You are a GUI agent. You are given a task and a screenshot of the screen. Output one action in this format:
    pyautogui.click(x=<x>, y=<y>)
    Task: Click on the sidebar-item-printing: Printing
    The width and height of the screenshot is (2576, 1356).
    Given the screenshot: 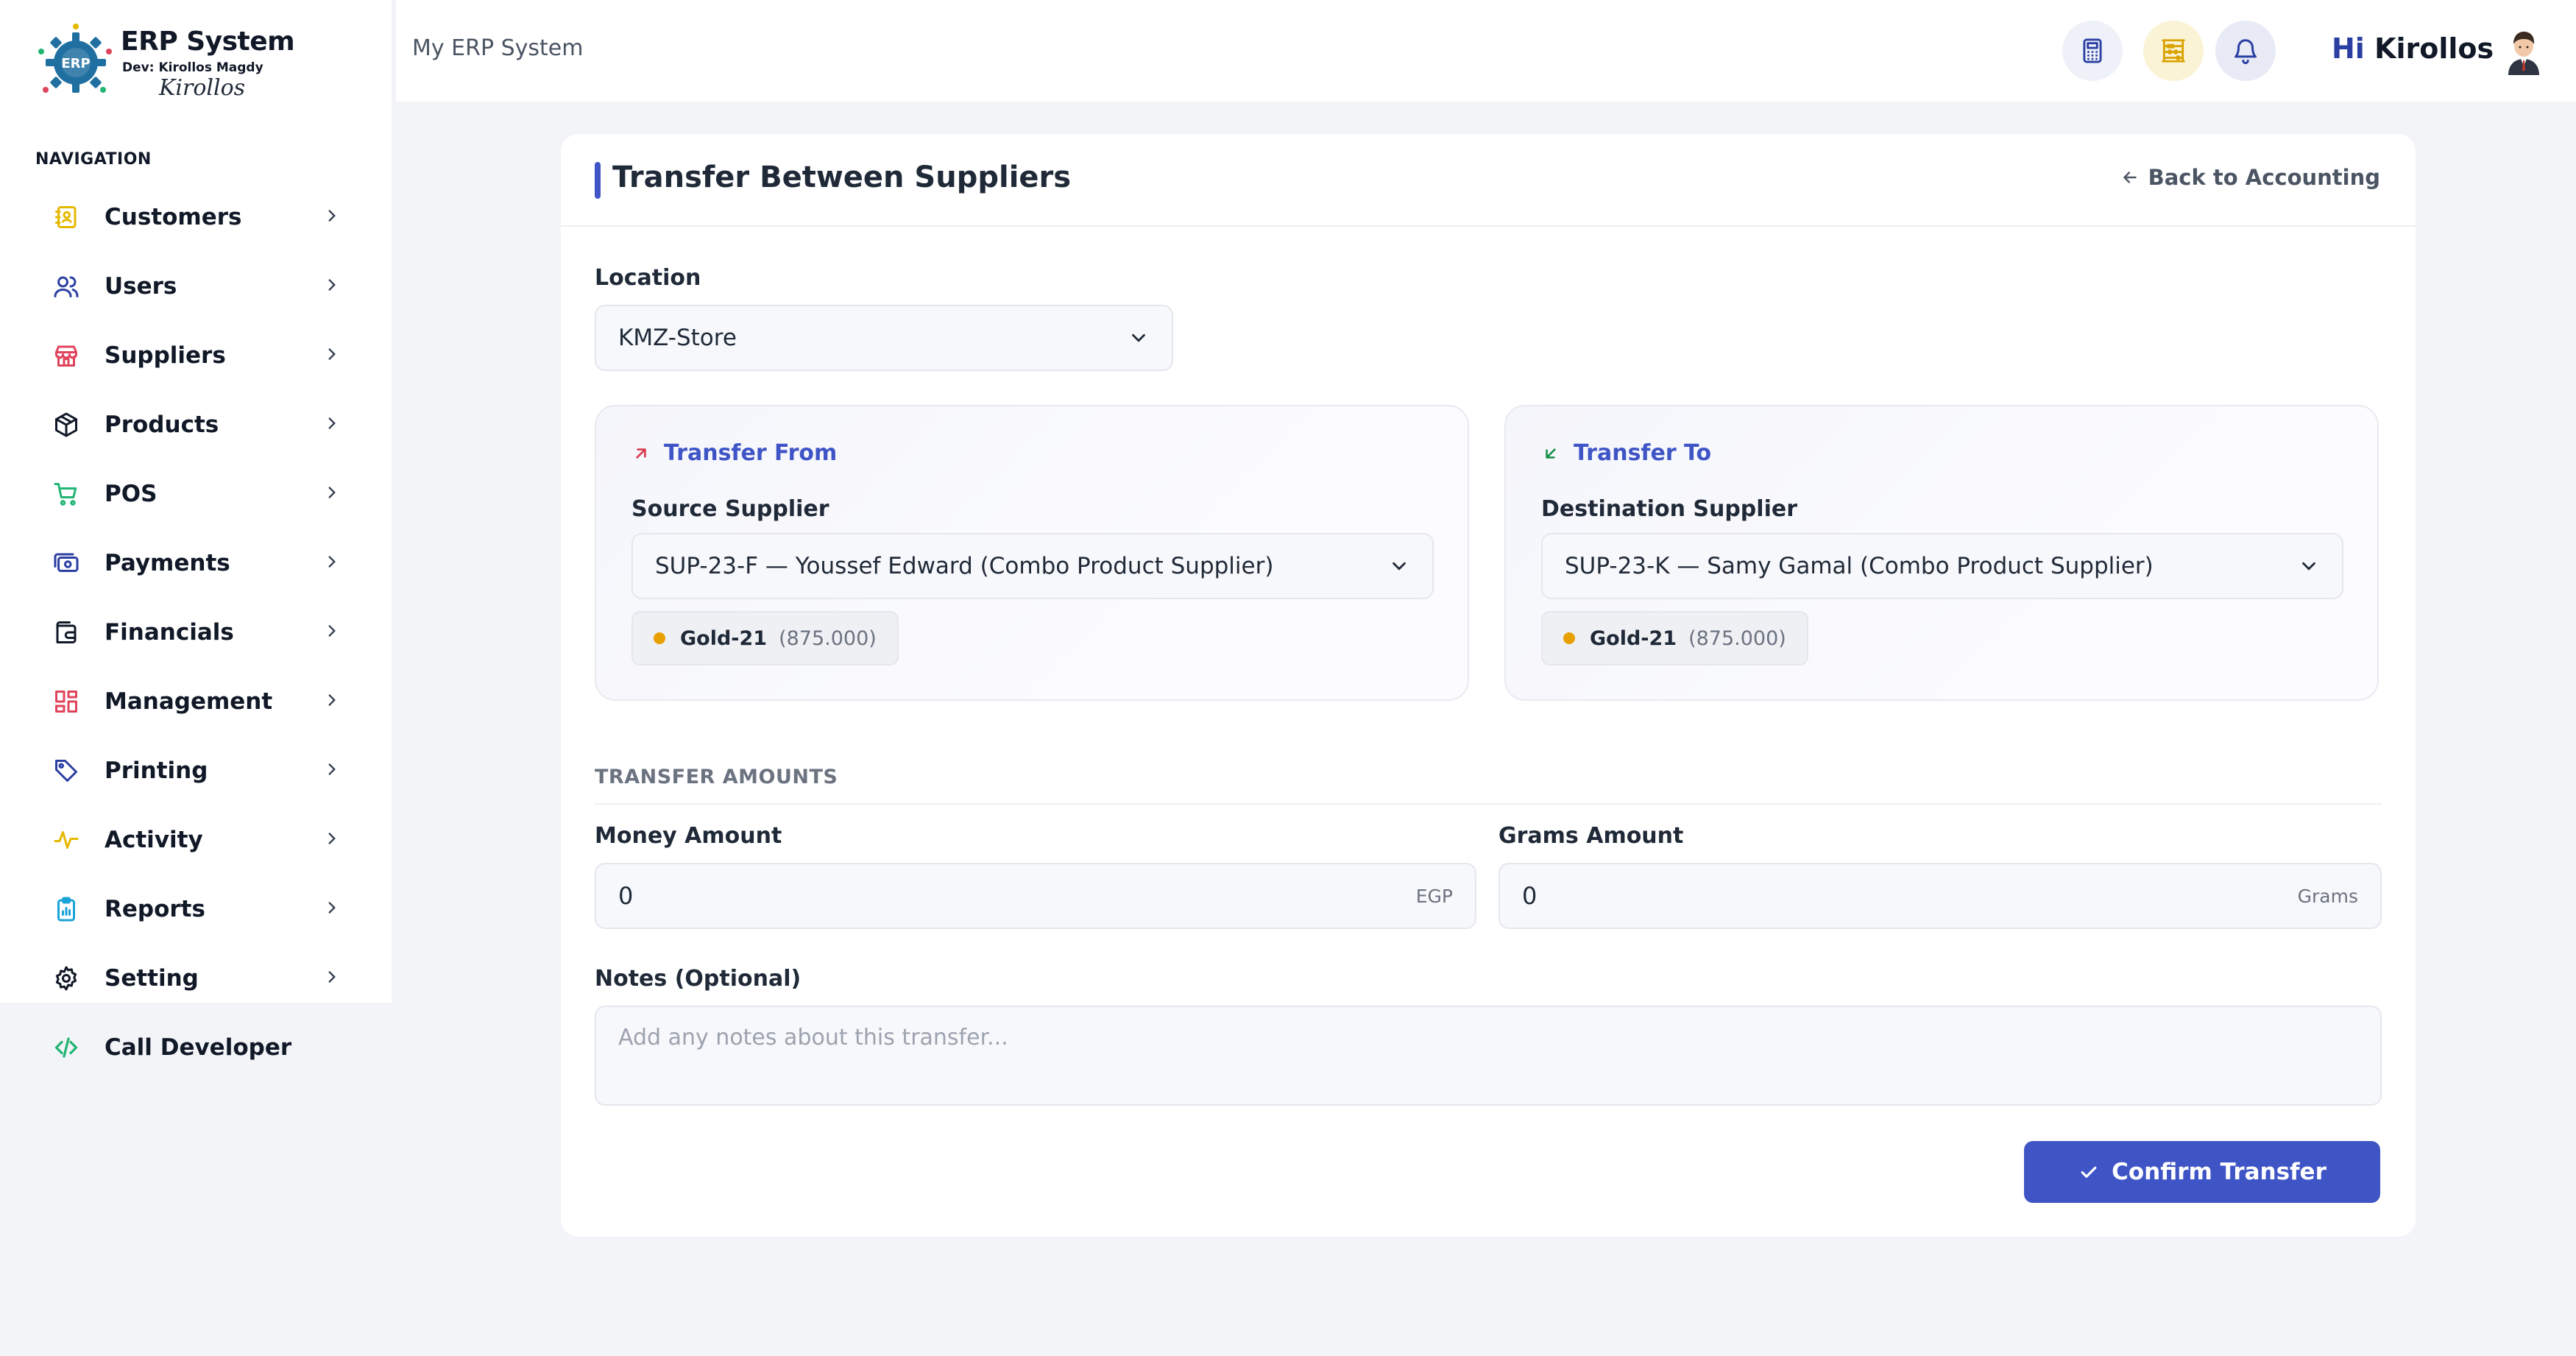 What is the action you would take?
    pyautogui.click(x=196, y=770)
    